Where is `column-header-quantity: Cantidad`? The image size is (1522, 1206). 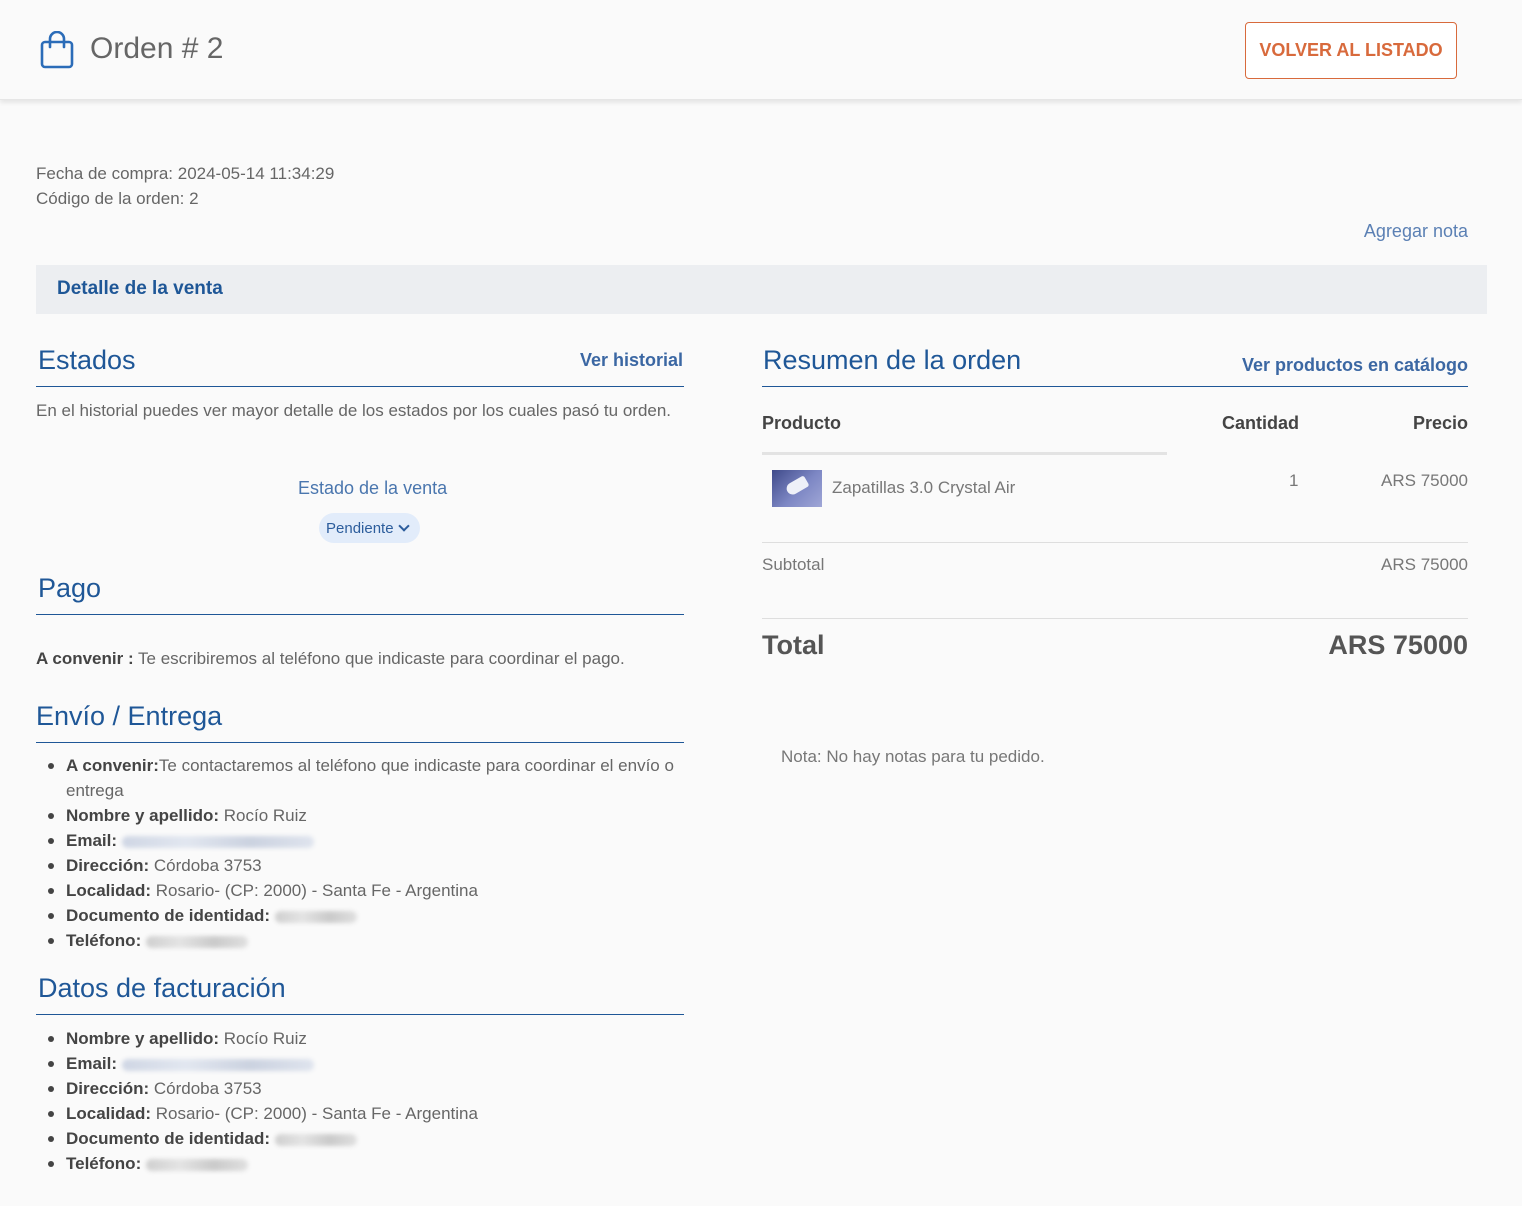
column-header-quantity: Cantidad is located at coordinates (1261, 423).